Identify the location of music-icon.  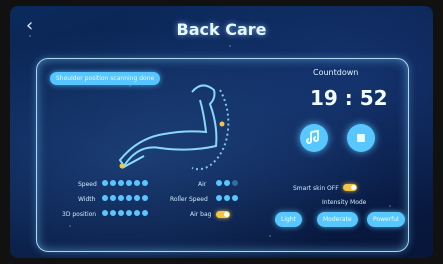
(312, 137).